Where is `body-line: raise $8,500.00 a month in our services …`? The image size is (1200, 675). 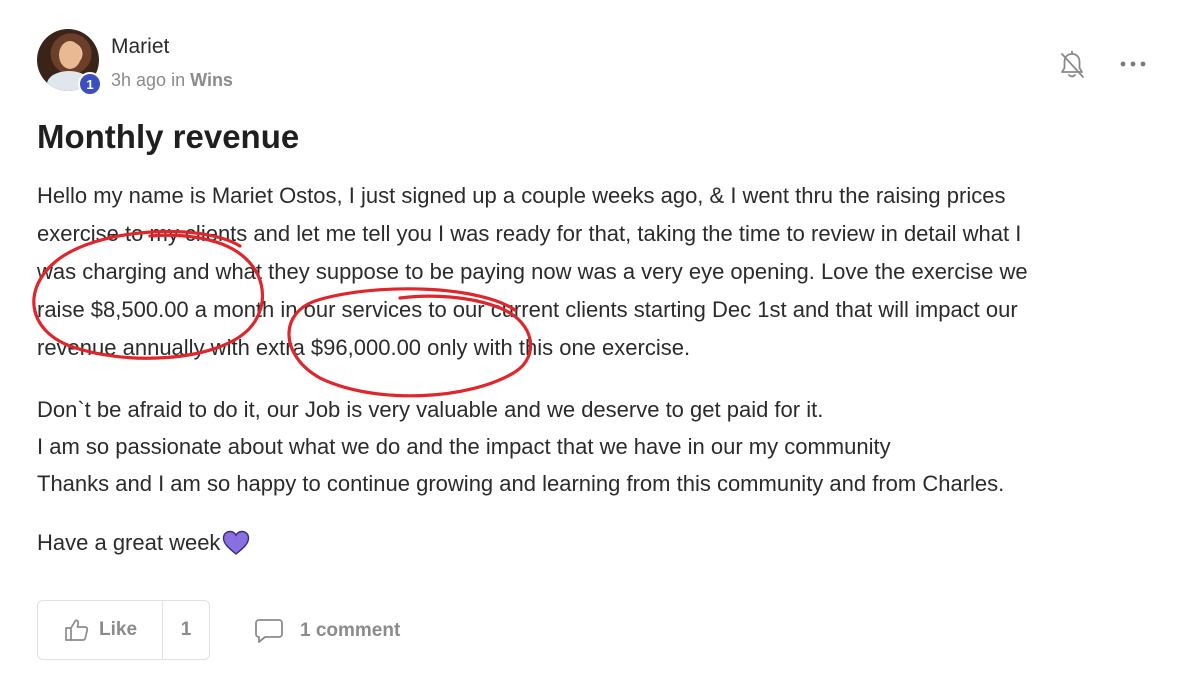
body-line: raise $8,500.00 a month in our services … is located at coordinates (527, 309).